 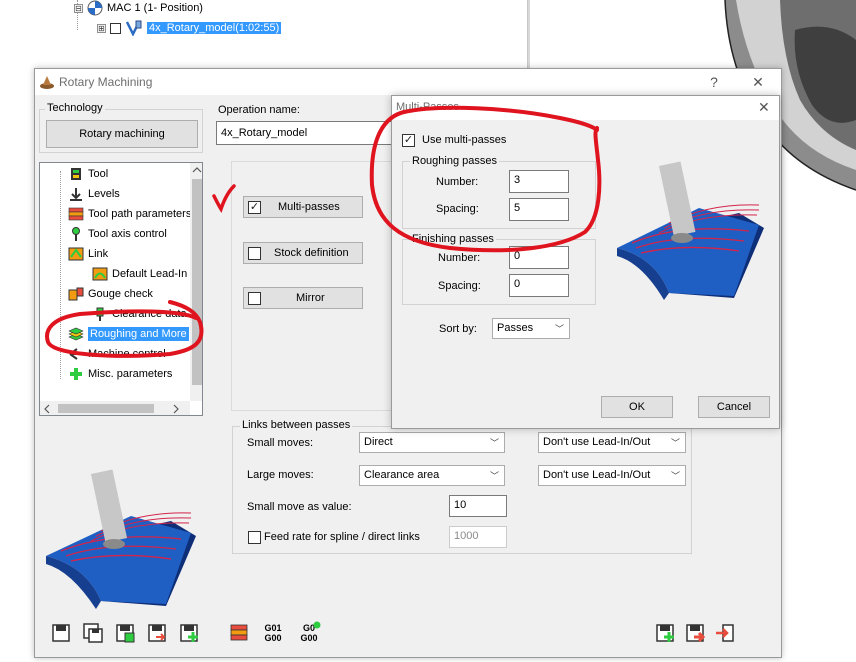 I want to click on tree-item-clearance-data: Clearance data, so click(x=139, y=314).